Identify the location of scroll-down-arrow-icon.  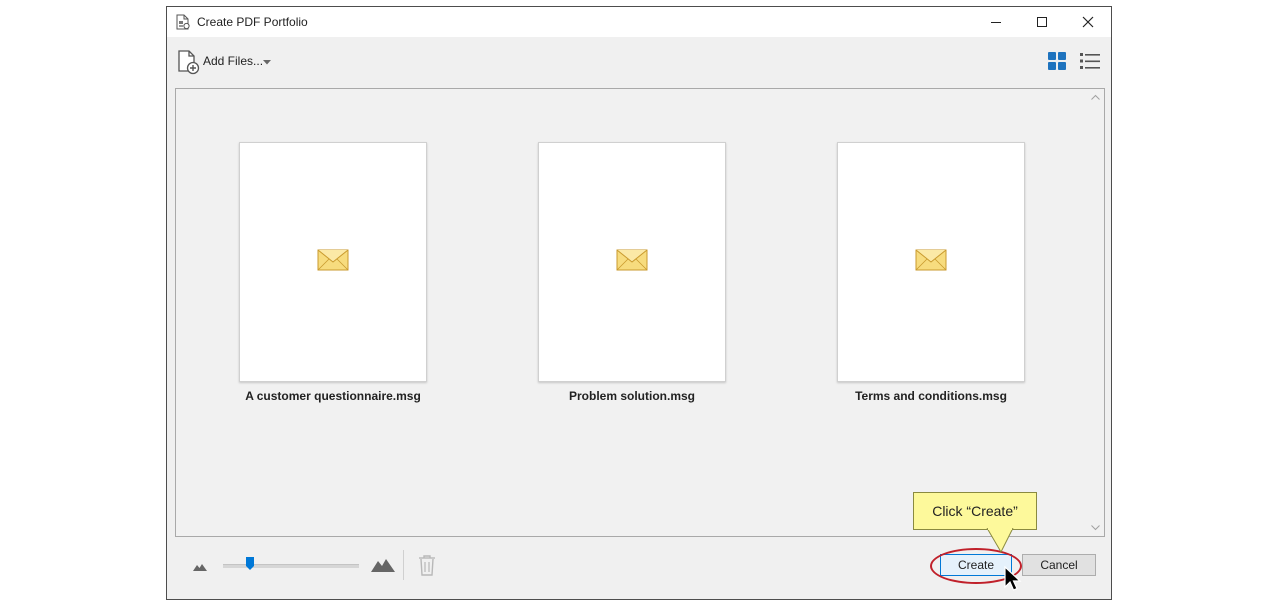
(1095, 528).